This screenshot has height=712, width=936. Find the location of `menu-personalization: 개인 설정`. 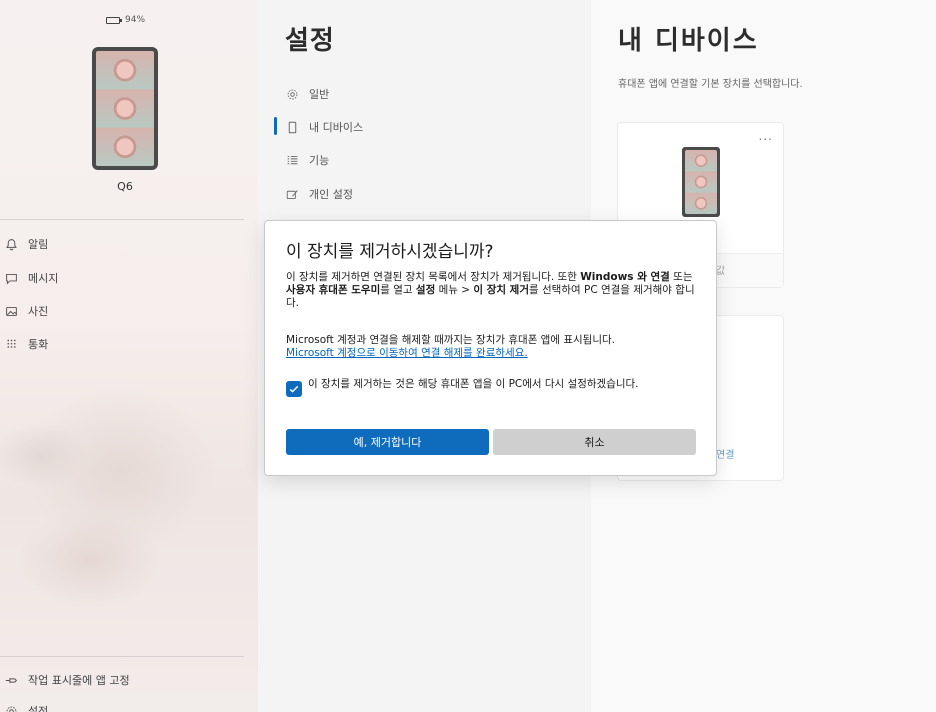

menu-personalization: 개인 설정 is located at coordinates (319, 194).